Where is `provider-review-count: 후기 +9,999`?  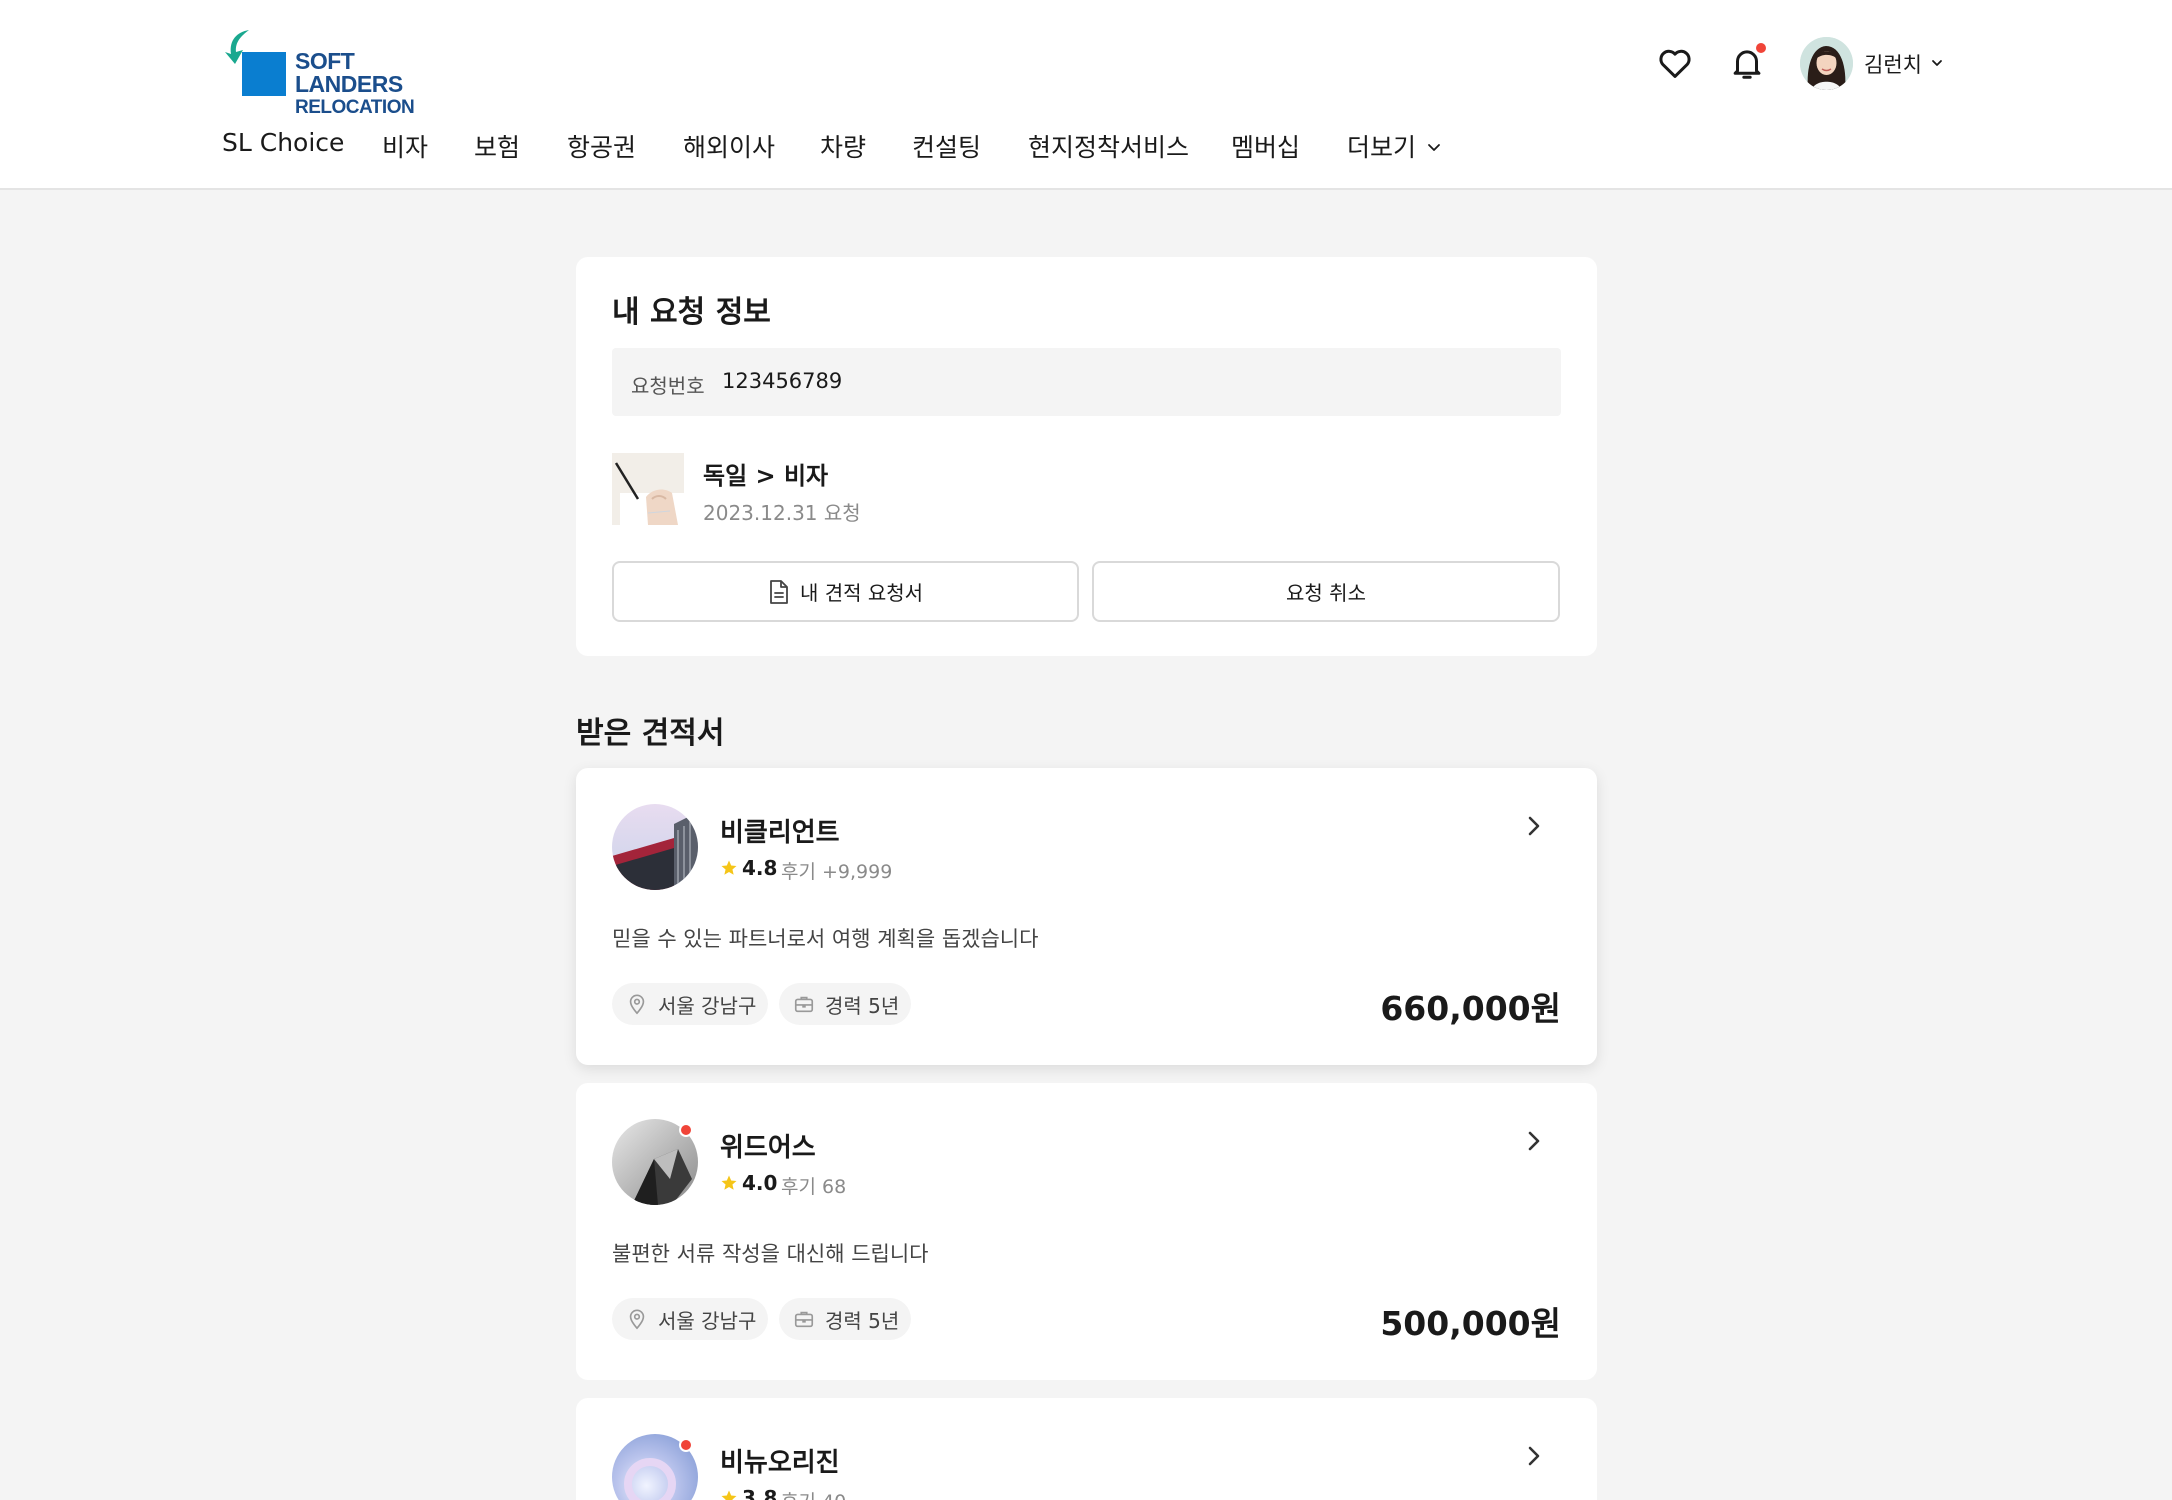
provider-review-count: 후기 +9,999 is located at coordinates (837, 872).